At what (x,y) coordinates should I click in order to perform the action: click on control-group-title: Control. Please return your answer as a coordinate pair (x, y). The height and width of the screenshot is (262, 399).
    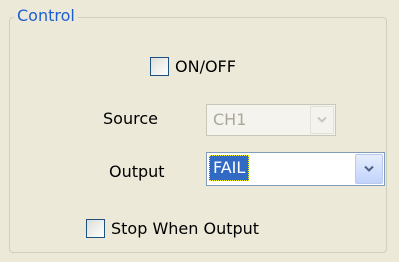
    Looking at the image, I should click on (46, 16).